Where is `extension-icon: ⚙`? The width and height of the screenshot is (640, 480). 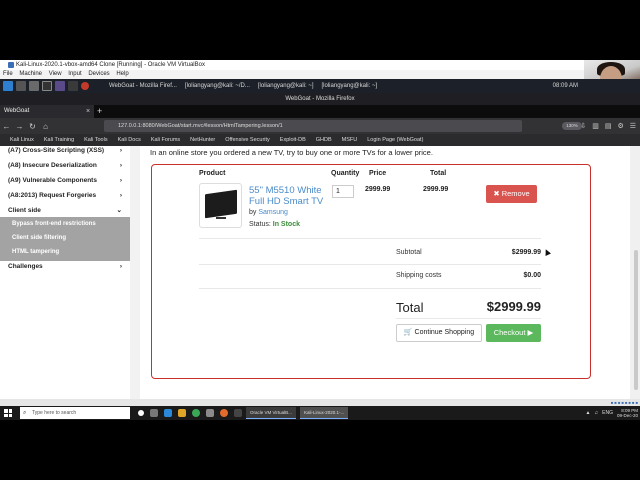
extension-icon: ⚙ is located at coordinates (620, 126).